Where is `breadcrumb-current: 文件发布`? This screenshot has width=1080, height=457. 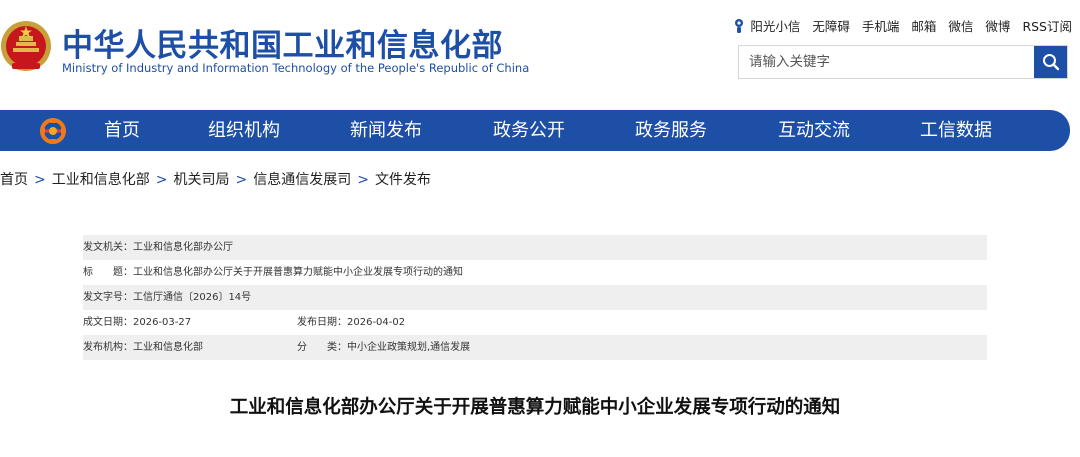
breadcrumb-current: 文件发布 is located at coordinates (403, 180).